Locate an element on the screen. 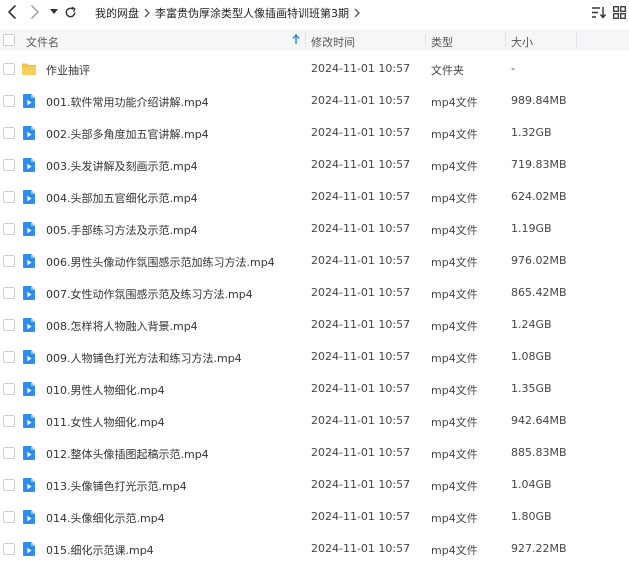 The height and width of the screenshot is (564, 629). file-type: 文件夹 is located at coordinates (447, 70).